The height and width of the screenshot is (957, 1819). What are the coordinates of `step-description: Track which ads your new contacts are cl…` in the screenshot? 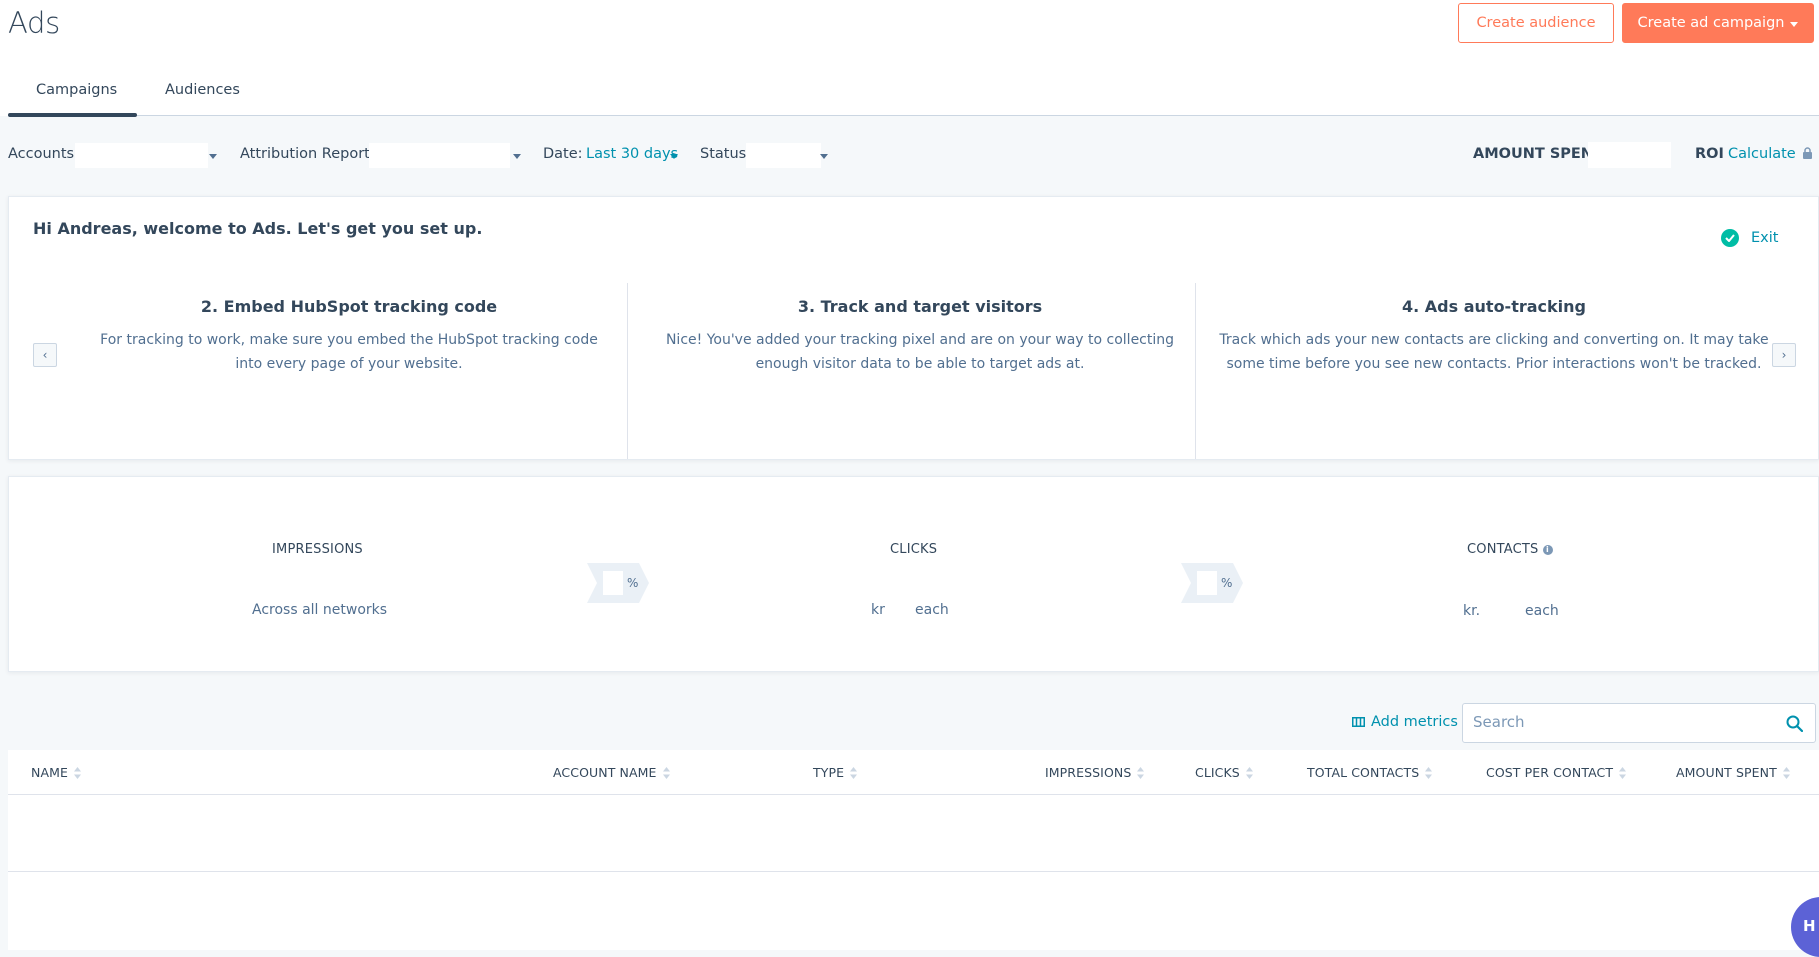 It's located at (1494, 352).